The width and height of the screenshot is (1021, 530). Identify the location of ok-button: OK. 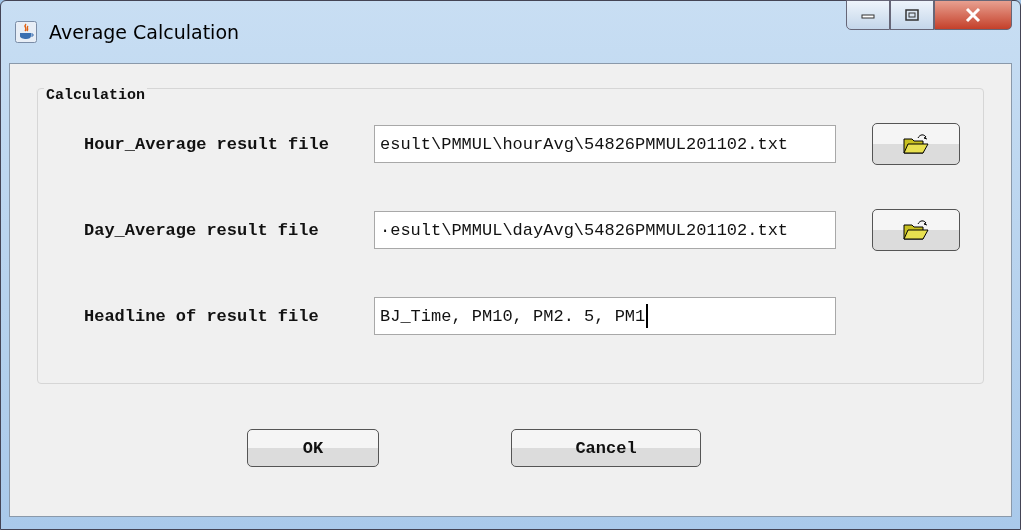
(313, 448).